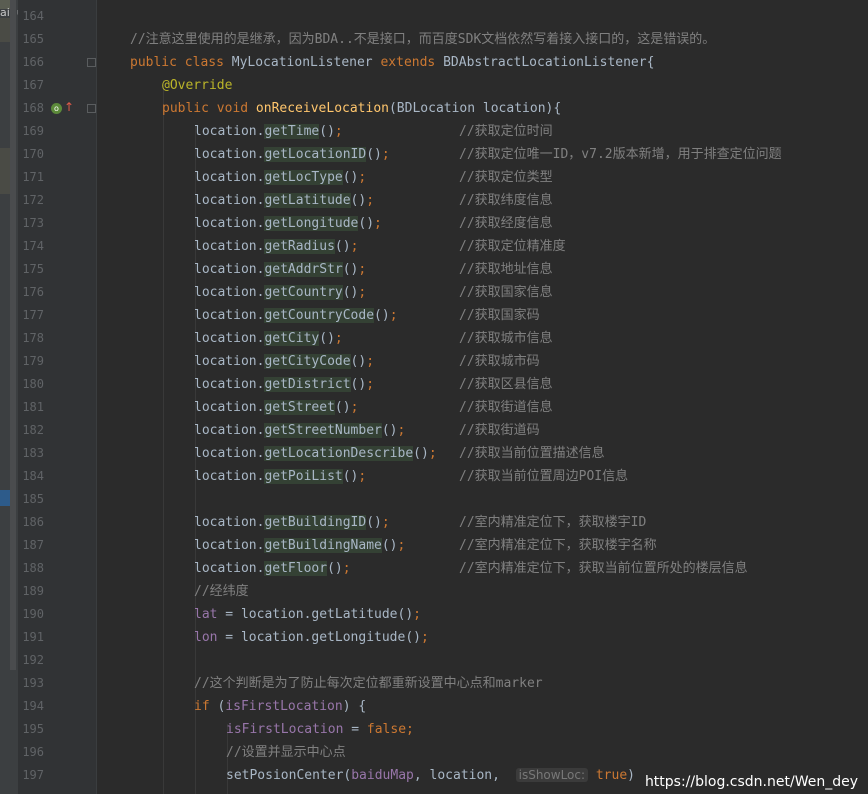 This screenshot has width=868, height=794. What do you see at coordinates (475, 108) in the screenshot?
I see `method-params: (BDLocation location){` at bounding box center [475, 108].